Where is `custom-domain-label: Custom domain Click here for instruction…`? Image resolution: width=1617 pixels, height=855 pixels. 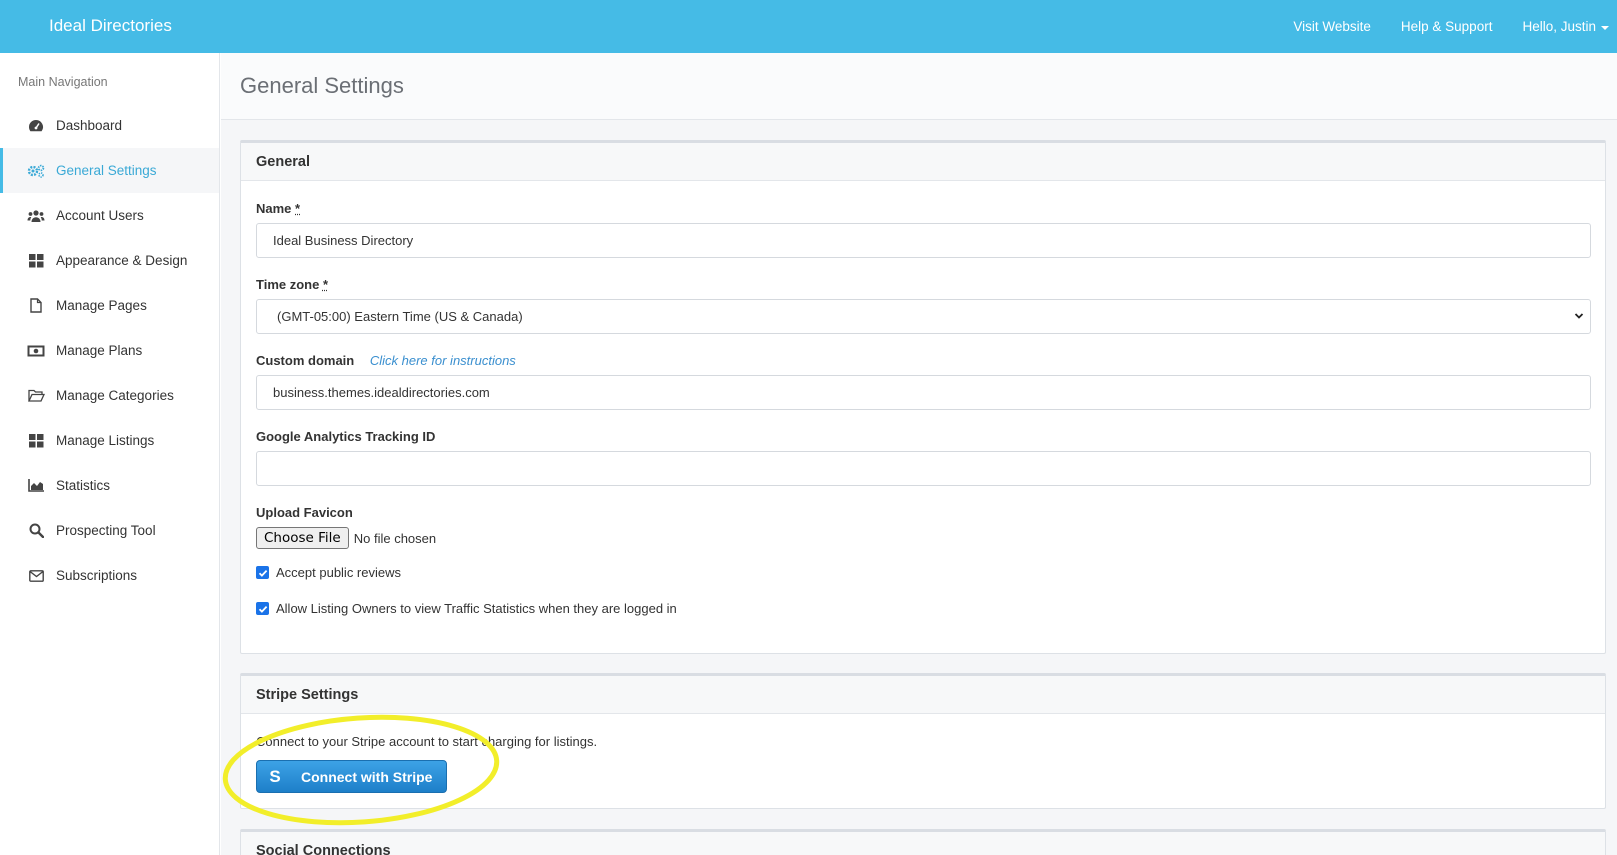
custom-domain-label: Custom domain Click here for instruction… is located at coordinates (386, 360).